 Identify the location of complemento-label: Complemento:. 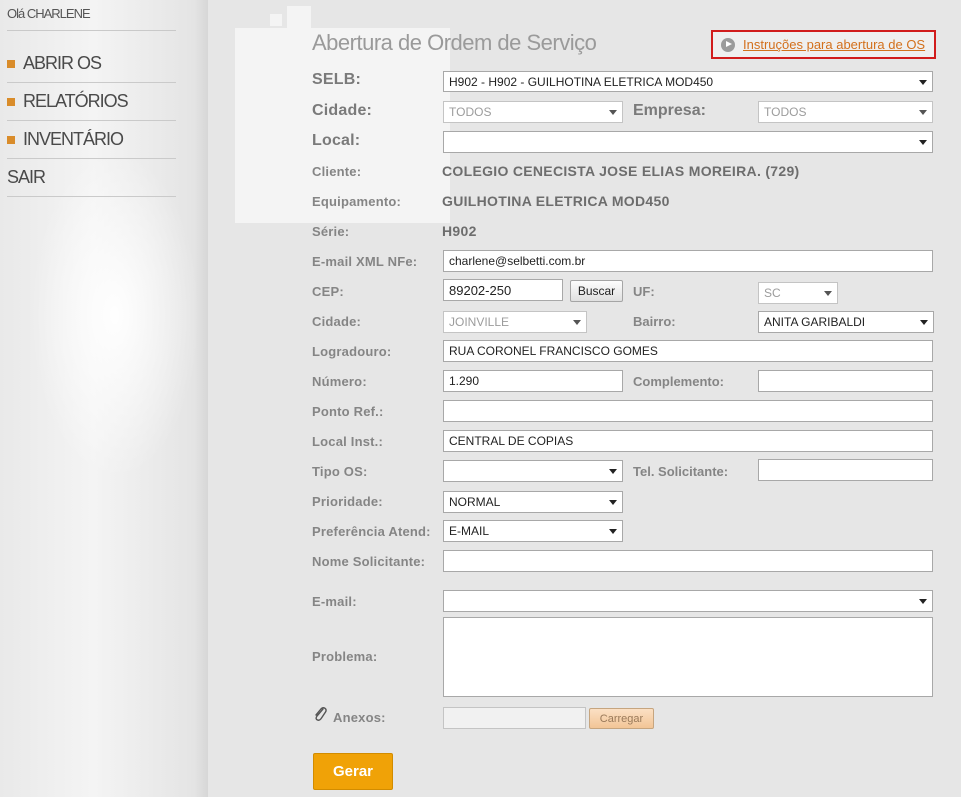
(678, 381).